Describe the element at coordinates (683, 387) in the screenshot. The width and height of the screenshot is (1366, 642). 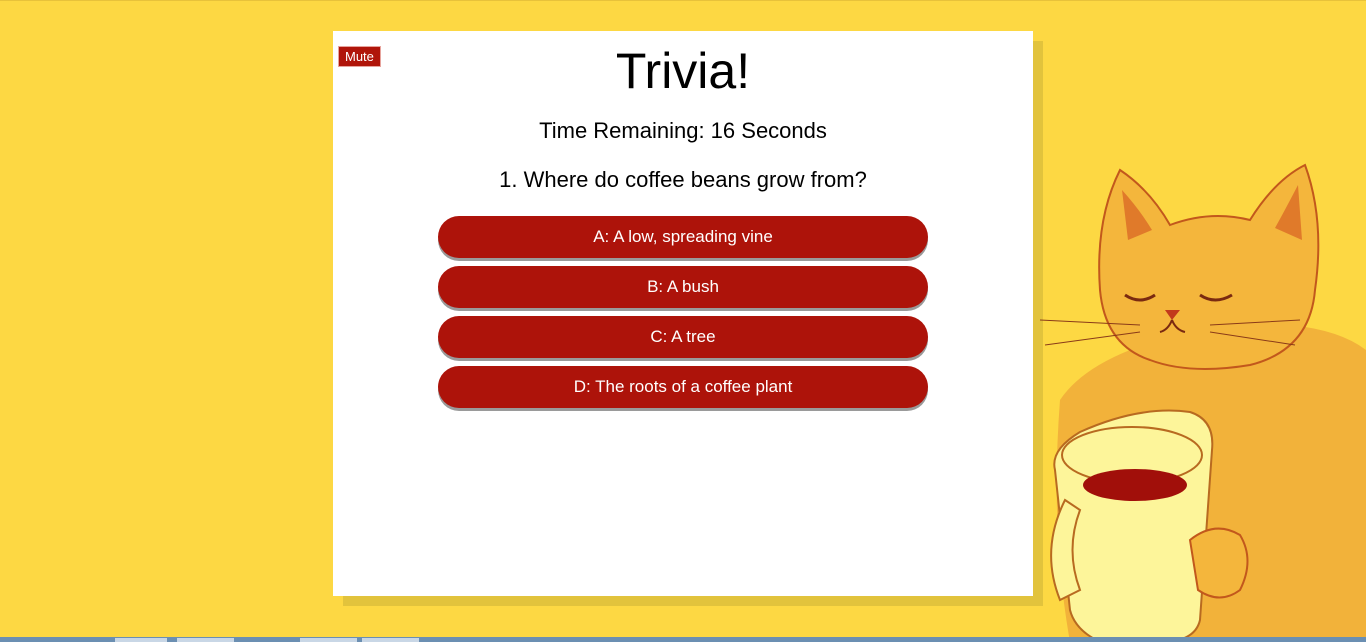
I see `answer-button-d: D: The roots of a coffee plant` at that location.